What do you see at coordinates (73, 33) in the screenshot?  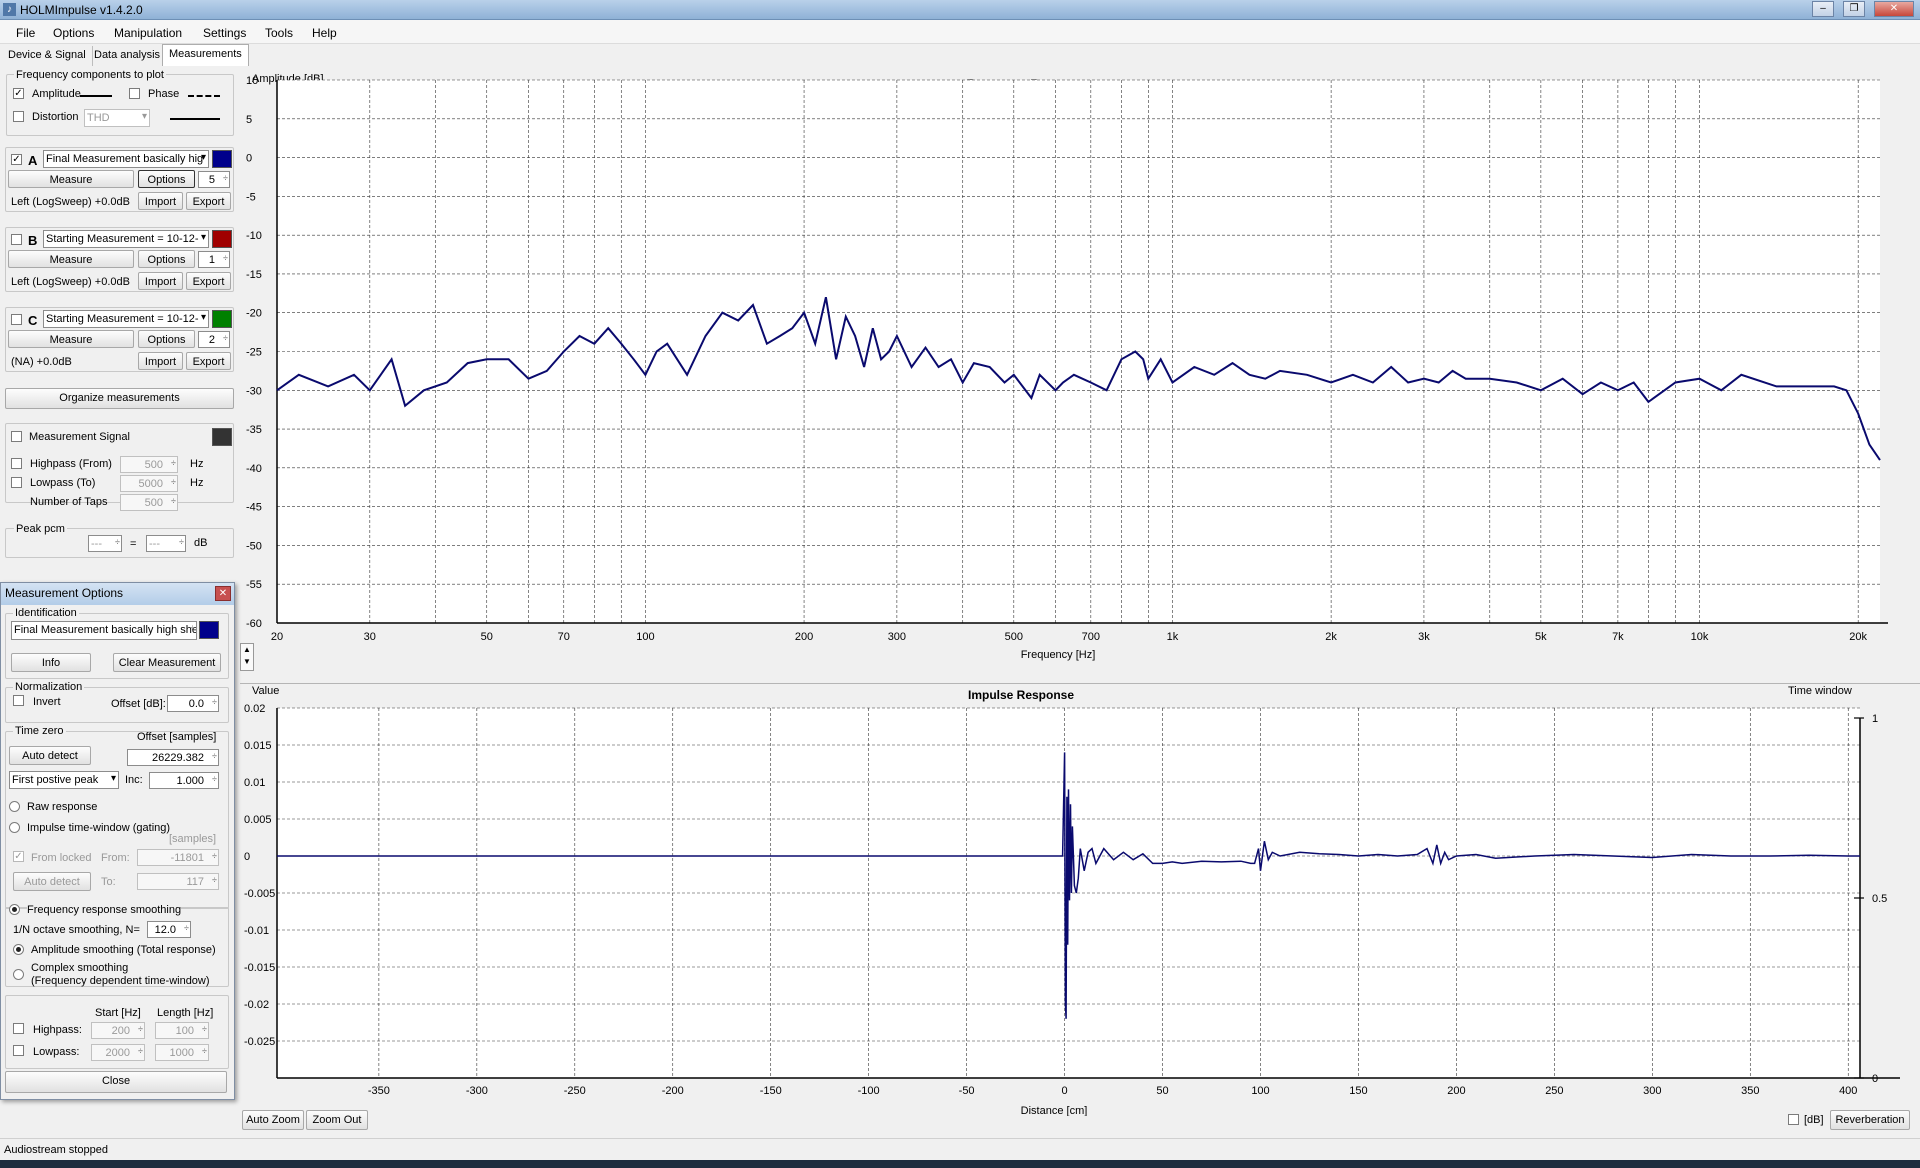 I see `menu-options: Options` at bounding box center [73, 33].